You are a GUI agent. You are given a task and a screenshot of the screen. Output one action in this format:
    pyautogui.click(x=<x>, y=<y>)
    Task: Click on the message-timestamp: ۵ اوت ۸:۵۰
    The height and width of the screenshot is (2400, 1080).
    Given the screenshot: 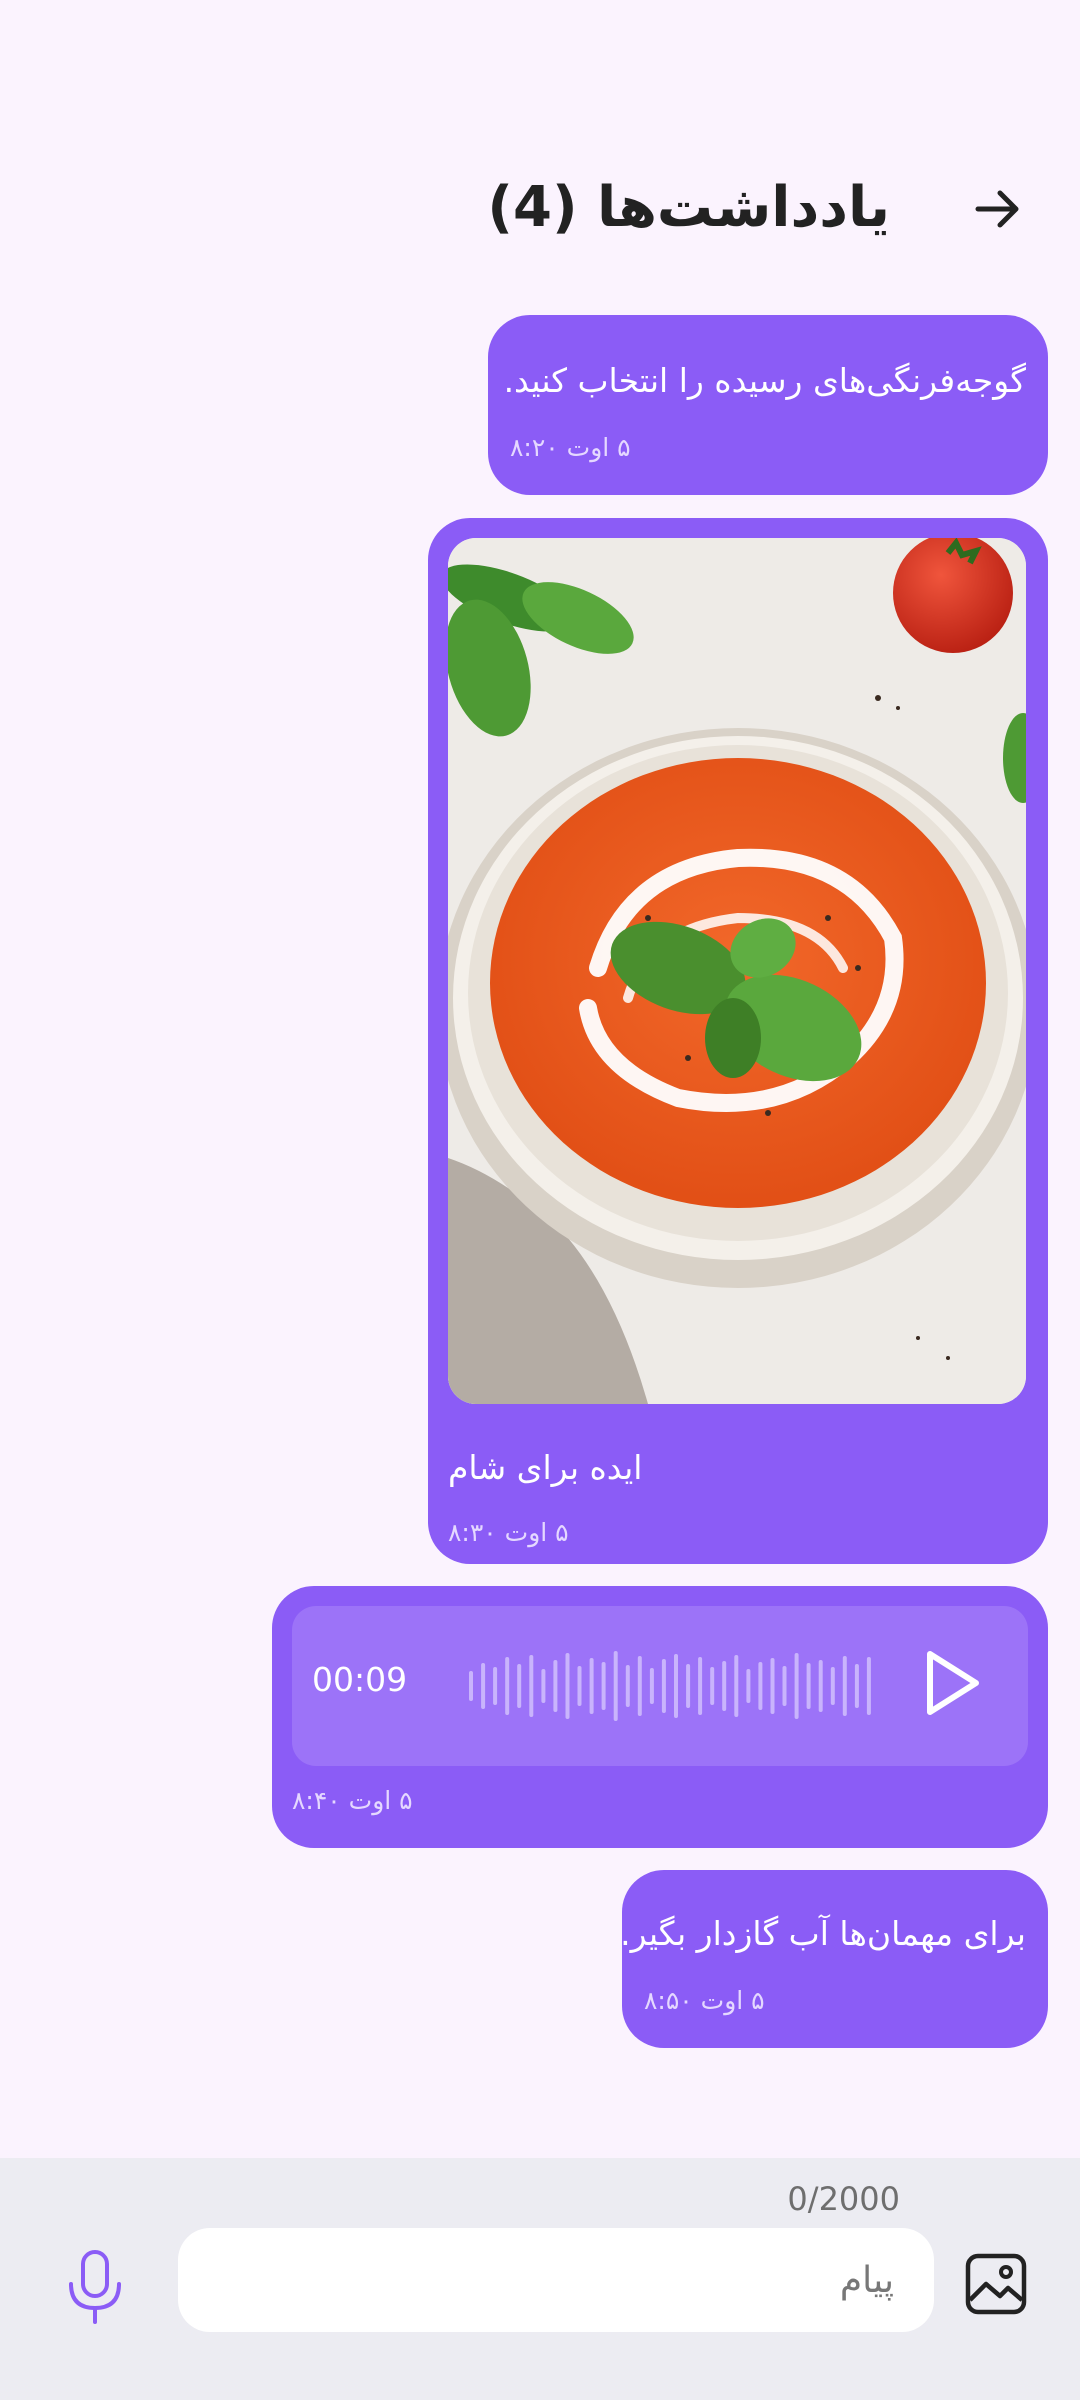 What is the action you would take?
    pyautogui.click(x=704, y=2000)
    